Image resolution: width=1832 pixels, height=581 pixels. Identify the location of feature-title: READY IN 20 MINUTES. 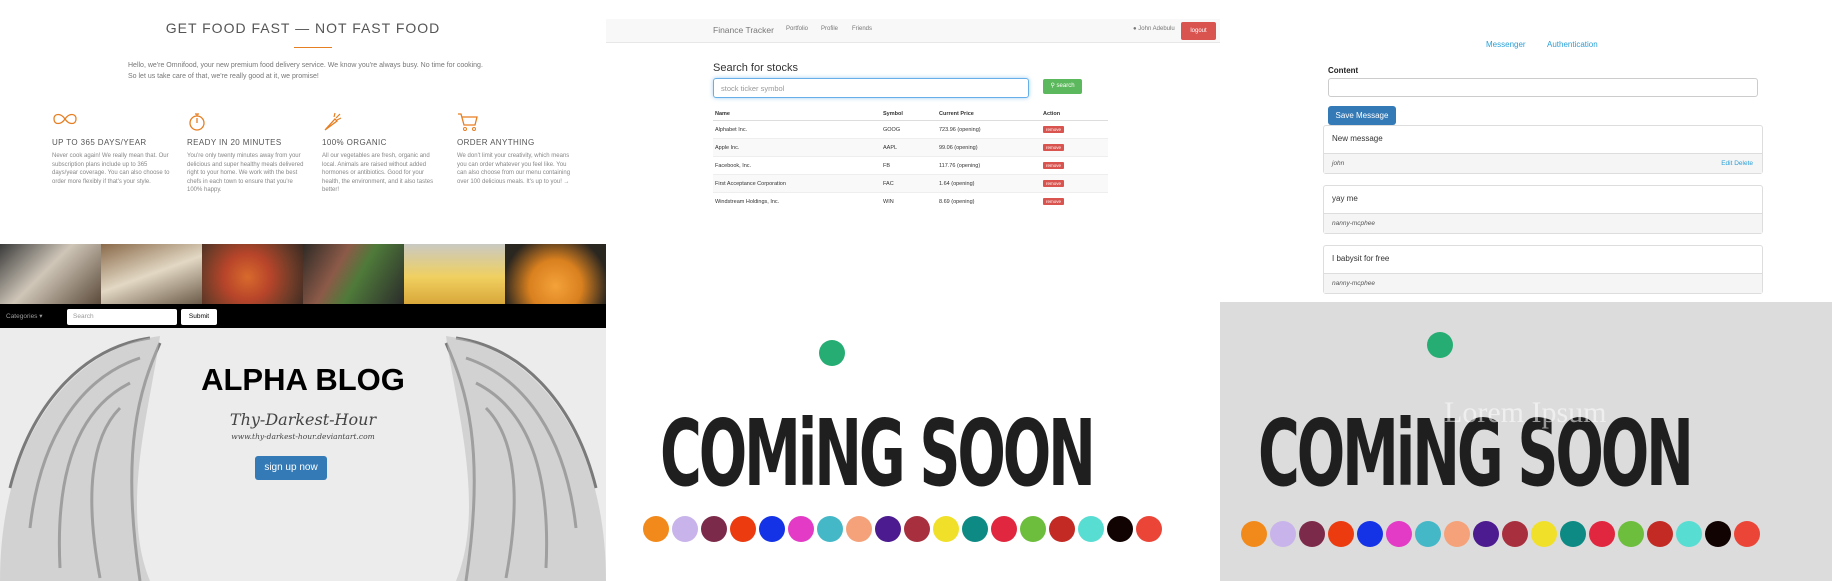
(234, 142).